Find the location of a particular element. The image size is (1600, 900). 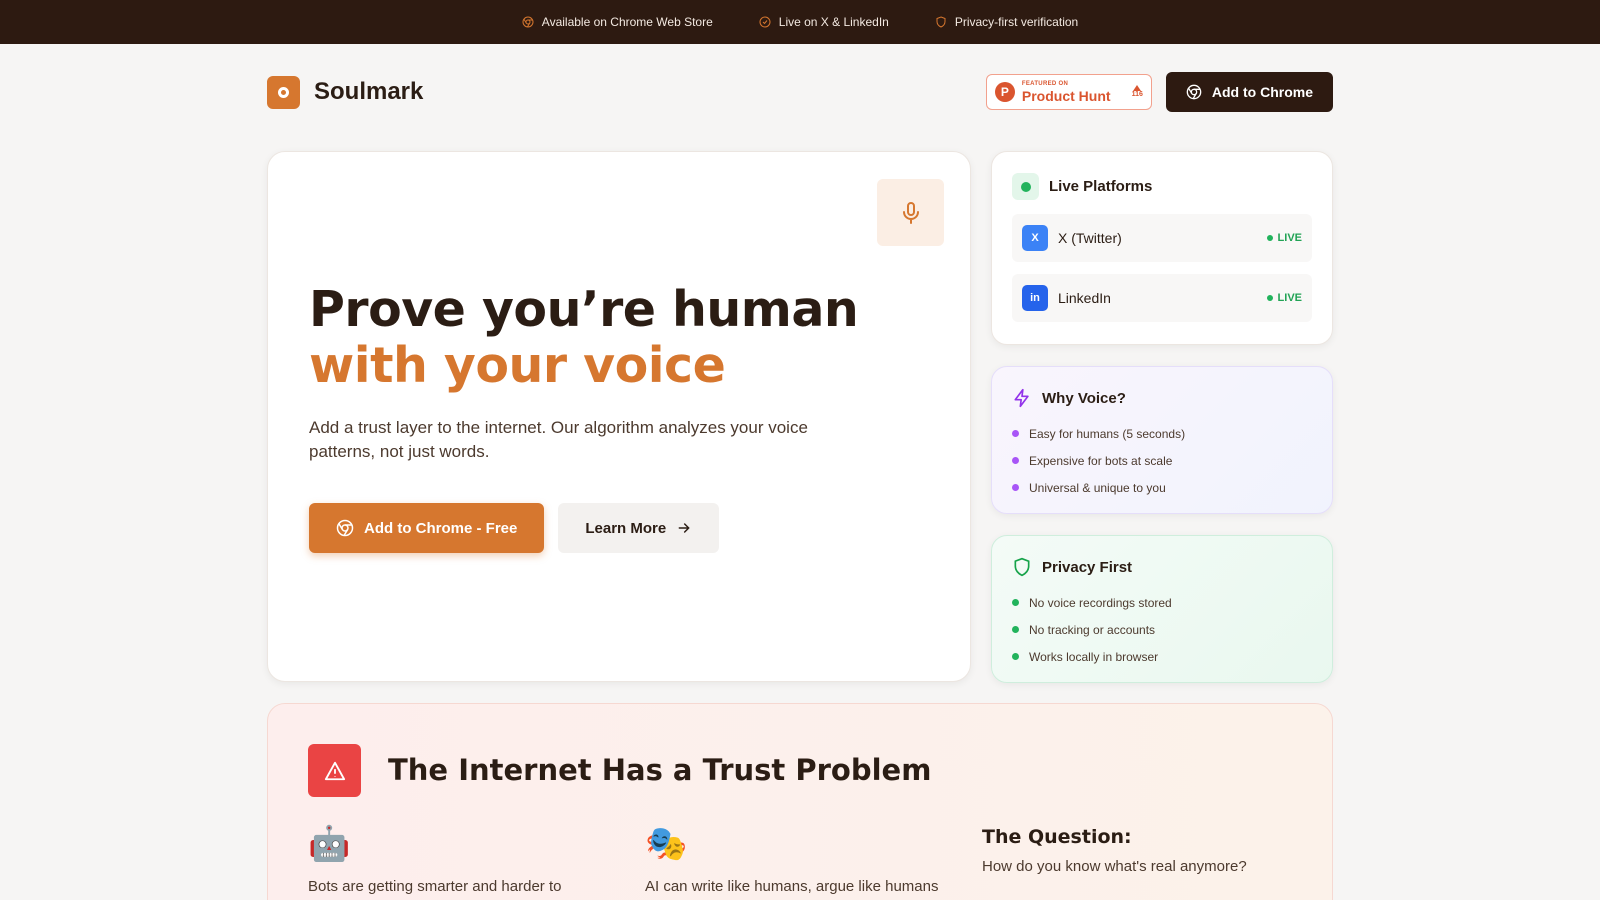

topbar-item-privacy: Privacy-first verification is located at coordinates (1006, 22).